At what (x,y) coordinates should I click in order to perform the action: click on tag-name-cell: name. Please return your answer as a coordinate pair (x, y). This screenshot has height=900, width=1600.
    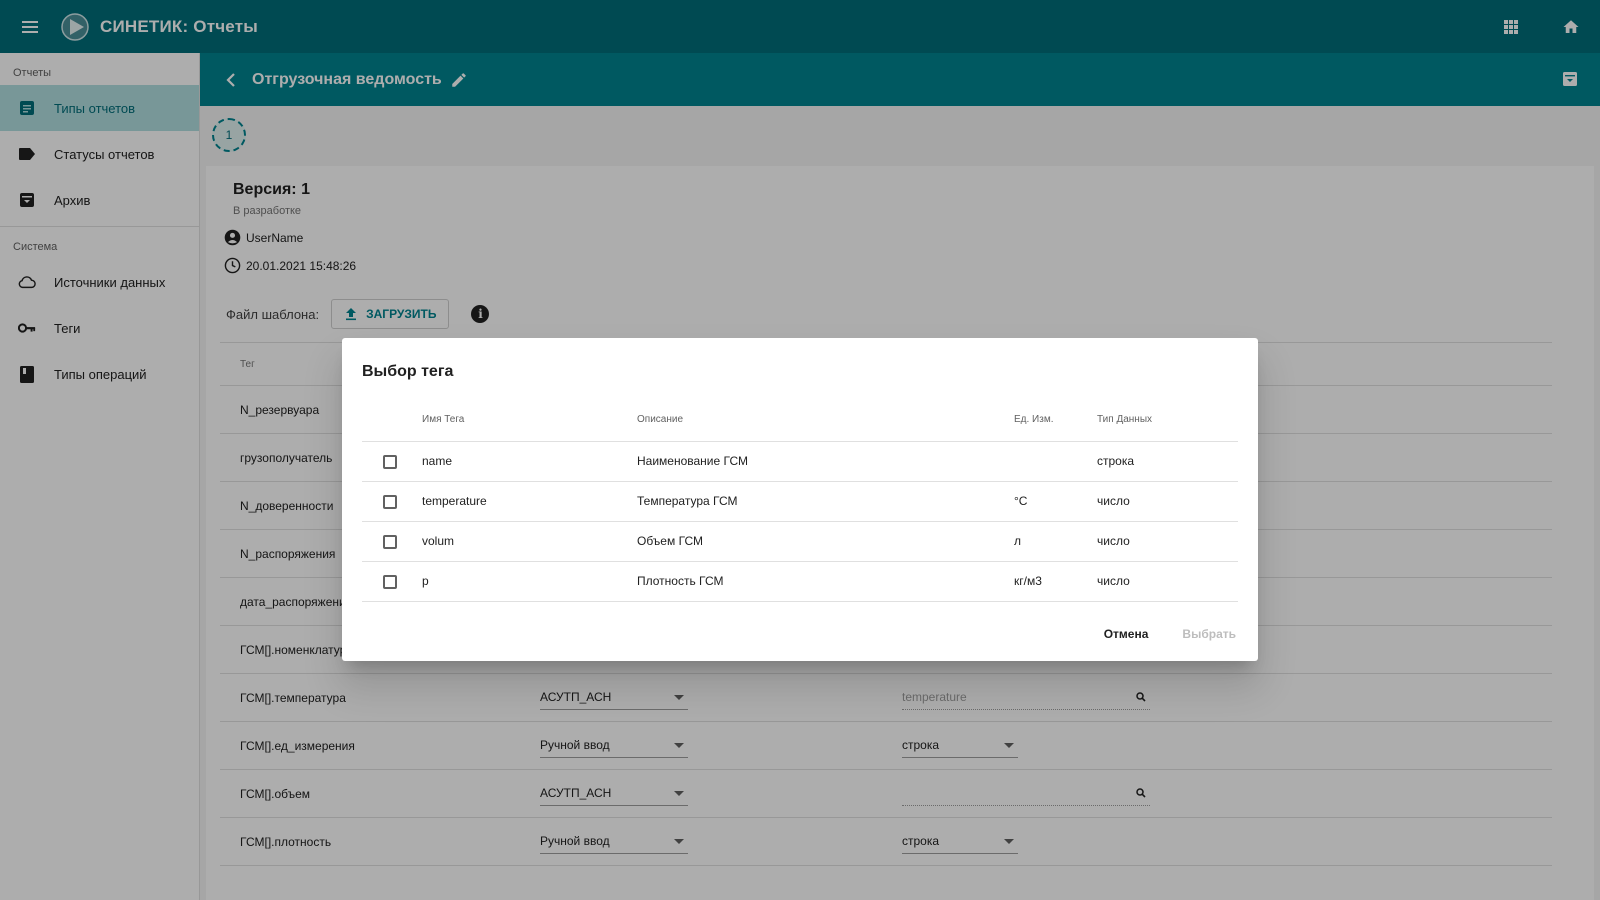
    Looking at the image, I should click on (437, 461).